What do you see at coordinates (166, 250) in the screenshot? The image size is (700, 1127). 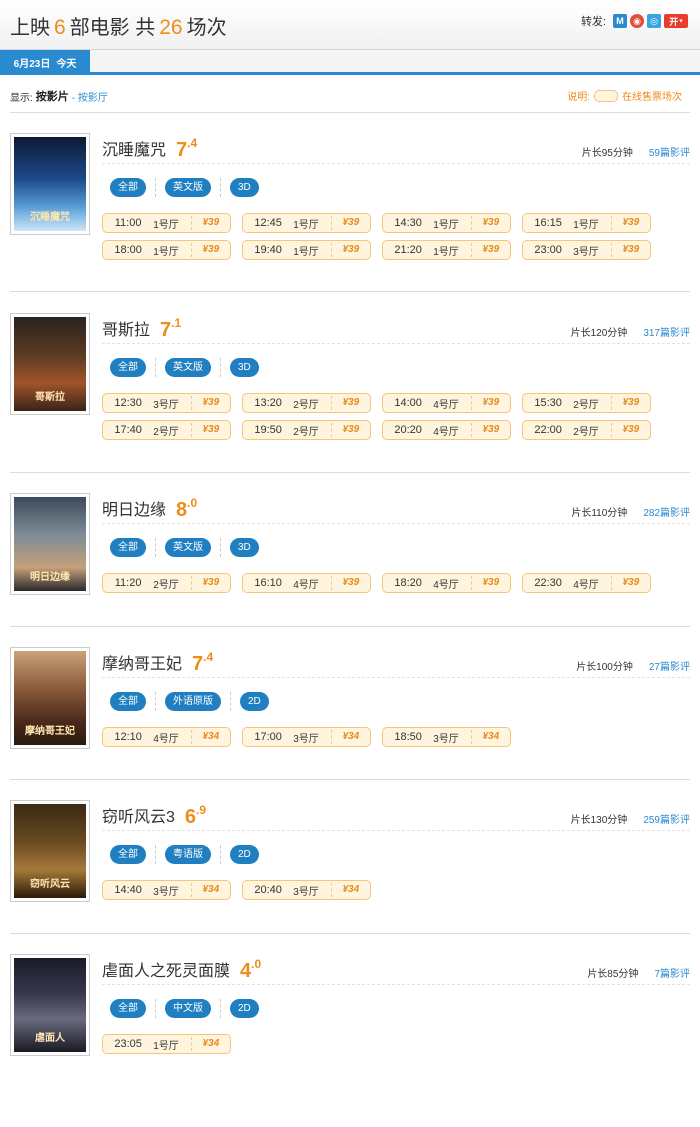 I see `session-button: 18:00 1号厅 ¥39` at bounding box center [166, 250].